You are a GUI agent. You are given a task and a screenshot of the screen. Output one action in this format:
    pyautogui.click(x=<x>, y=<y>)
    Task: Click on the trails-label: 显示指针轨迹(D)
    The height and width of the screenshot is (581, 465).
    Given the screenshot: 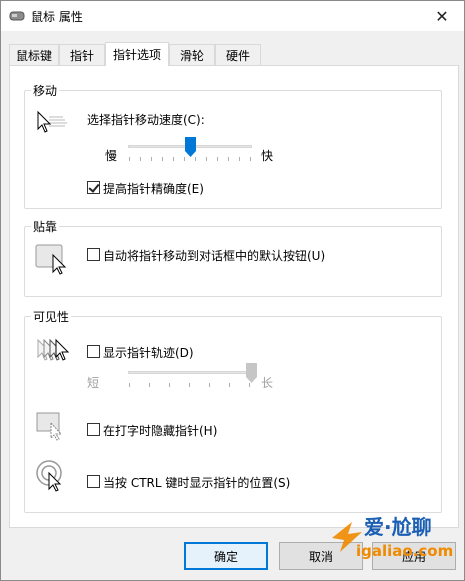 What is the action you would take?
    pyautogui.click(x=148, y=352)
    